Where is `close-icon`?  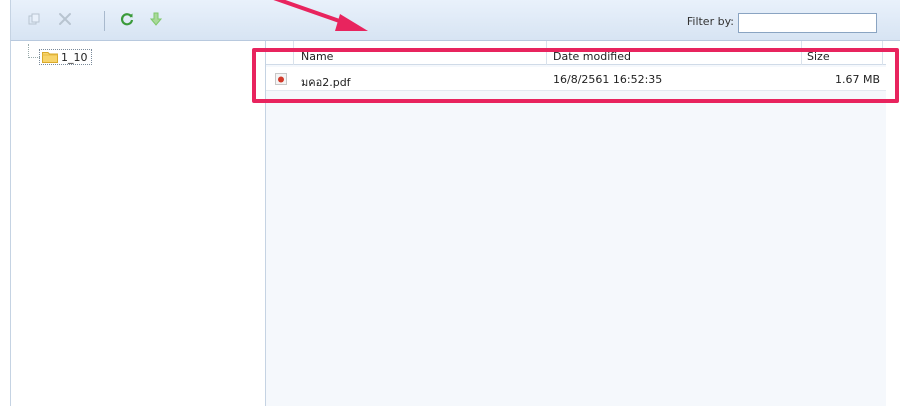 close-icon is located at coordinates (65, 19).